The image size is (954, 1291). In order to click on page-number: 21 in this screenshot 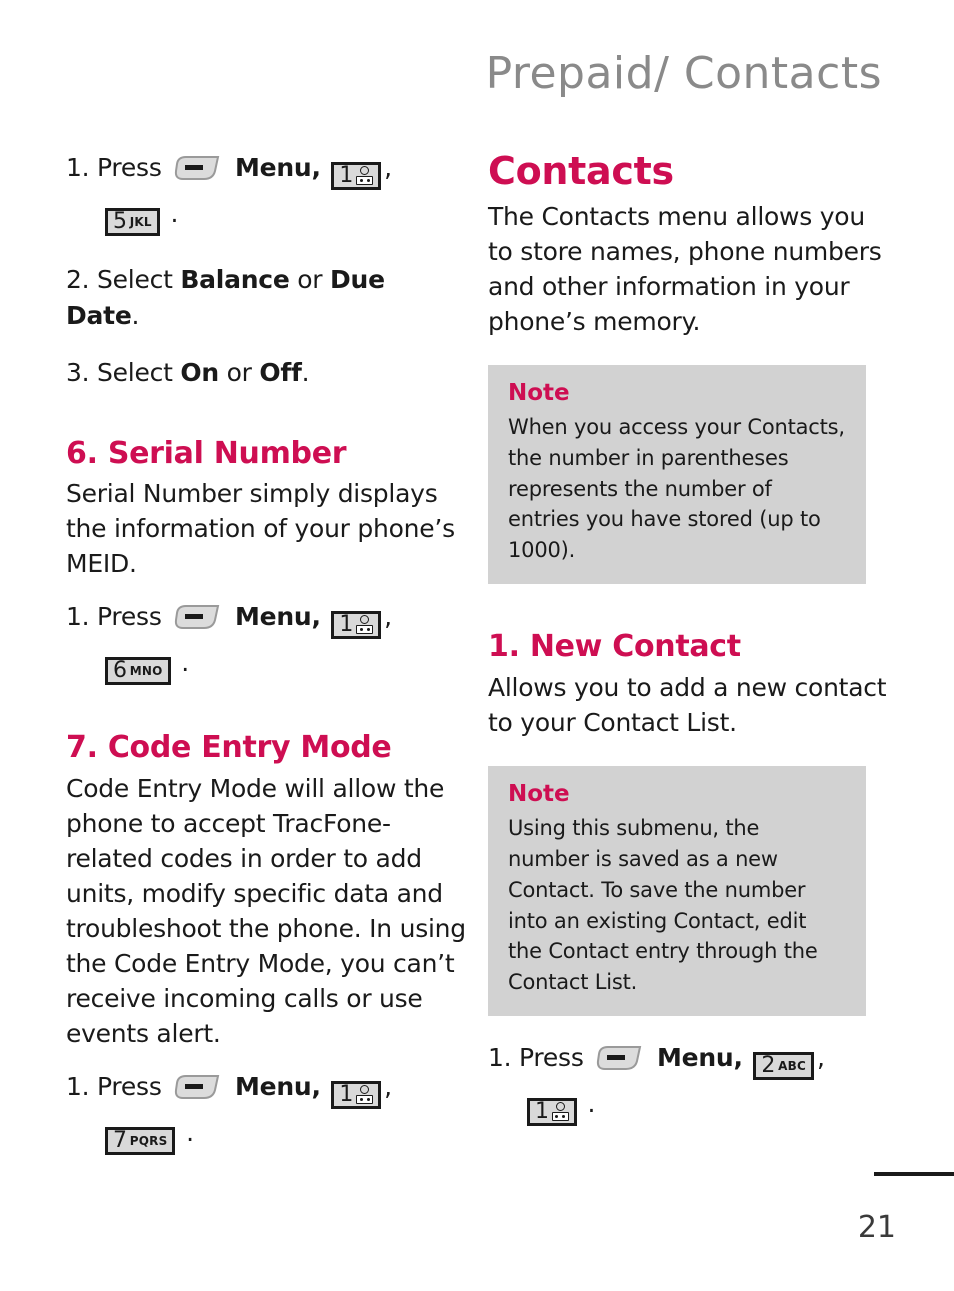, I will do `click(876, 1227)`.